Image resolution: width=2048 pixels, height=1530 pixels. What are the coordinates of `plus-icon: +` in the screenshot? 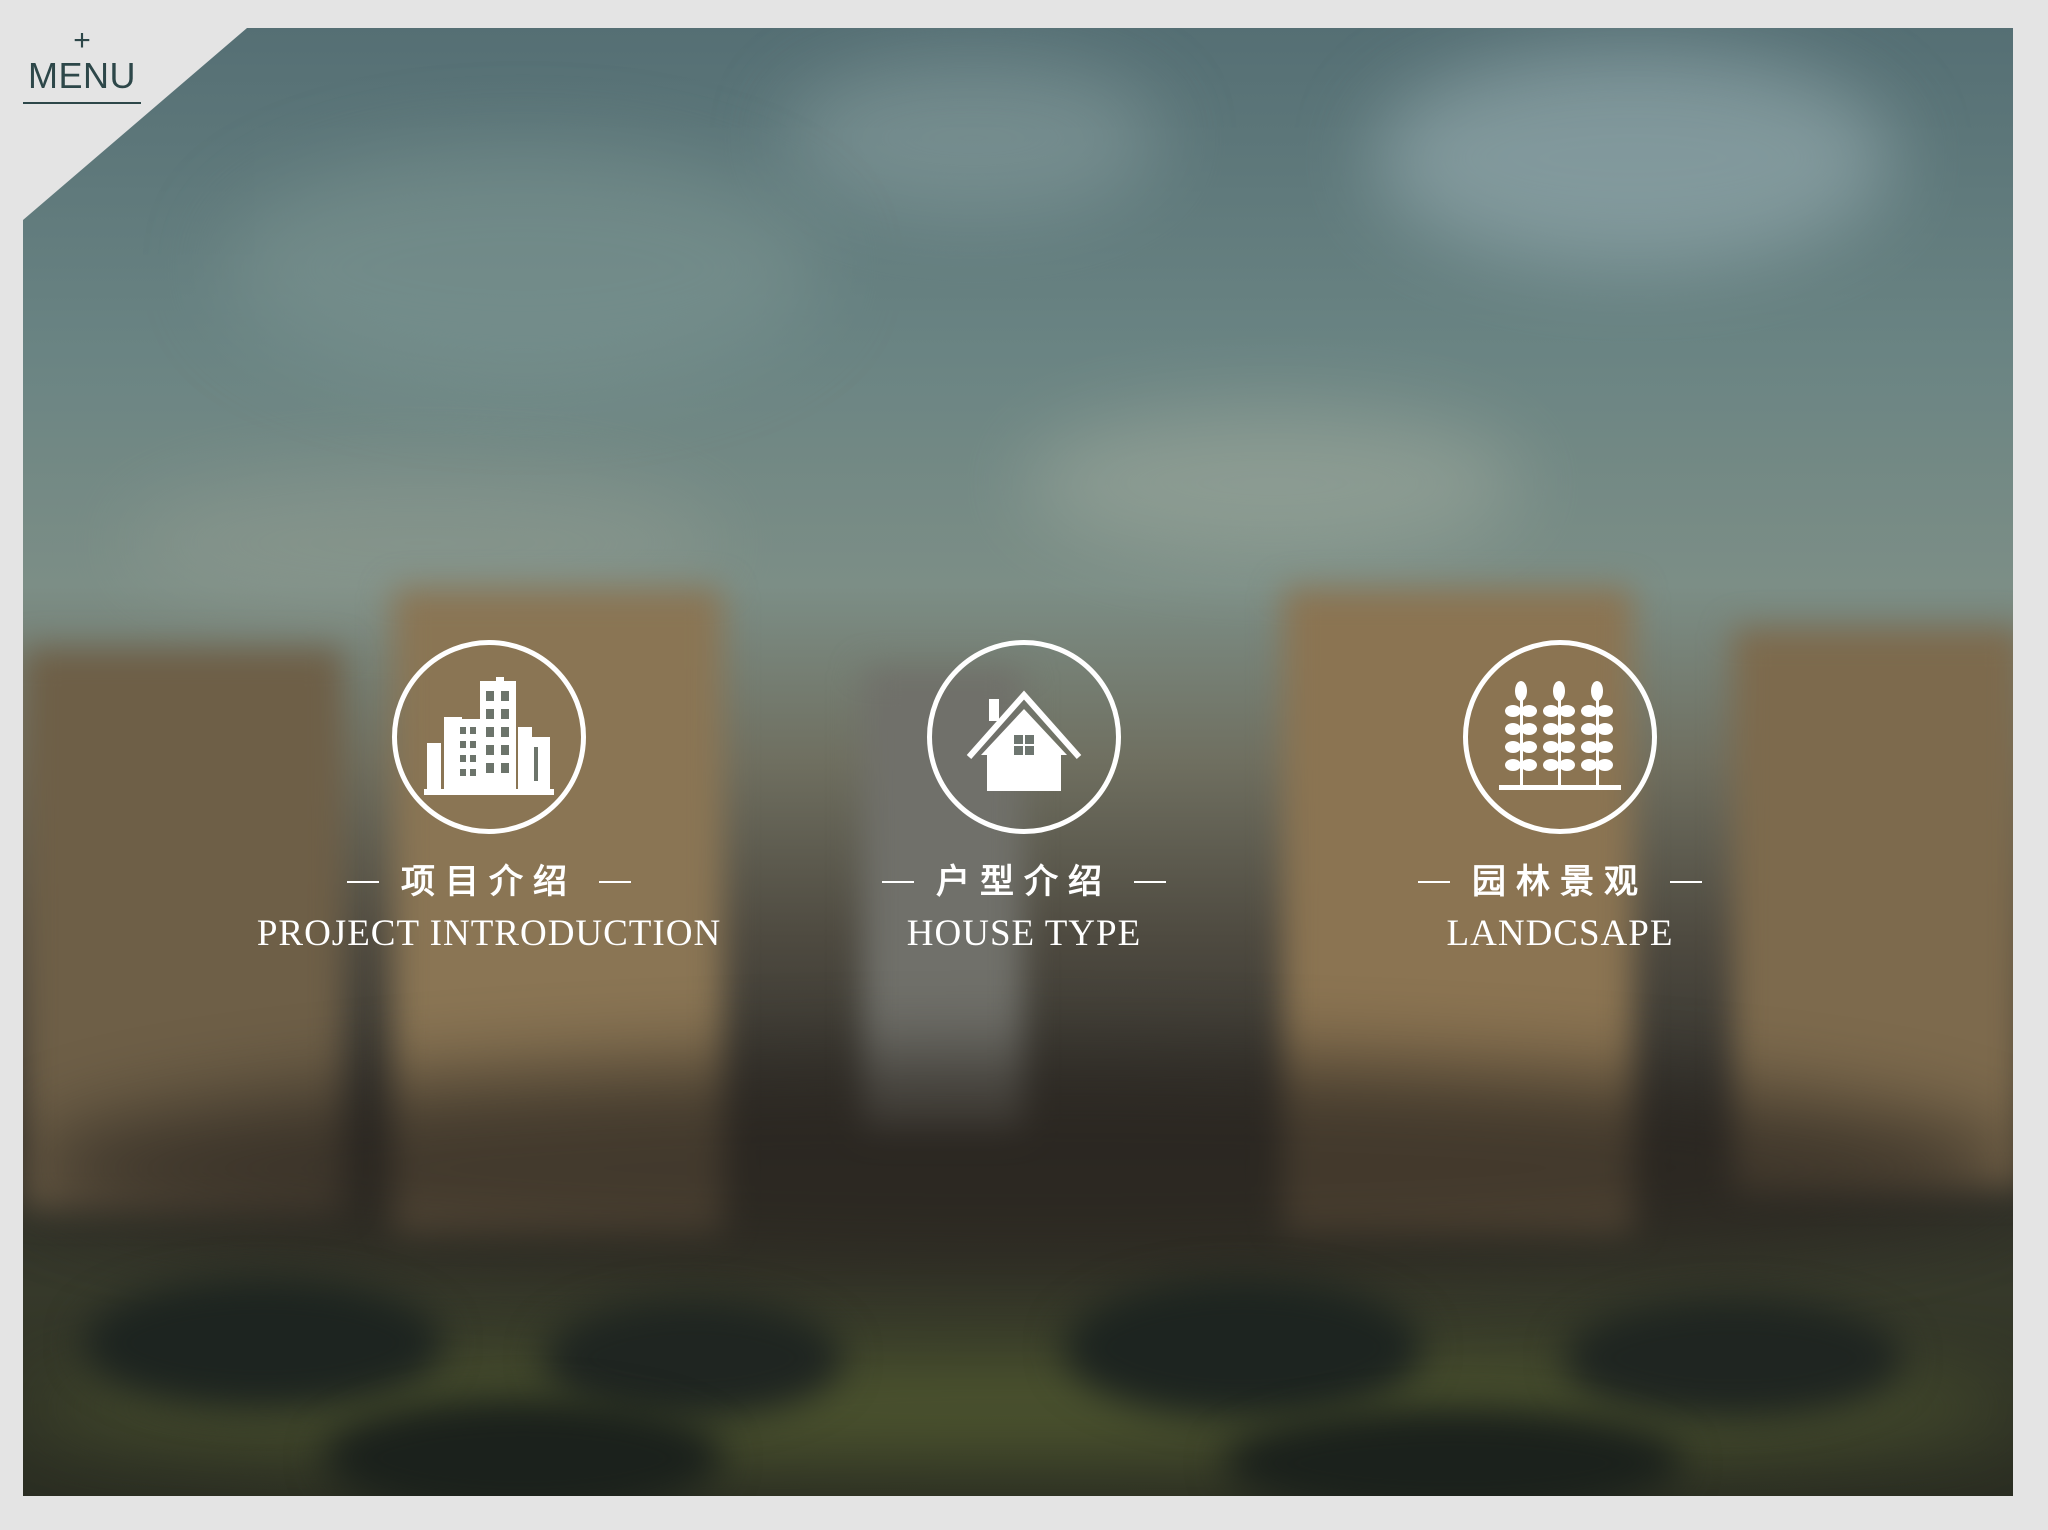 It's located at (82, 40).